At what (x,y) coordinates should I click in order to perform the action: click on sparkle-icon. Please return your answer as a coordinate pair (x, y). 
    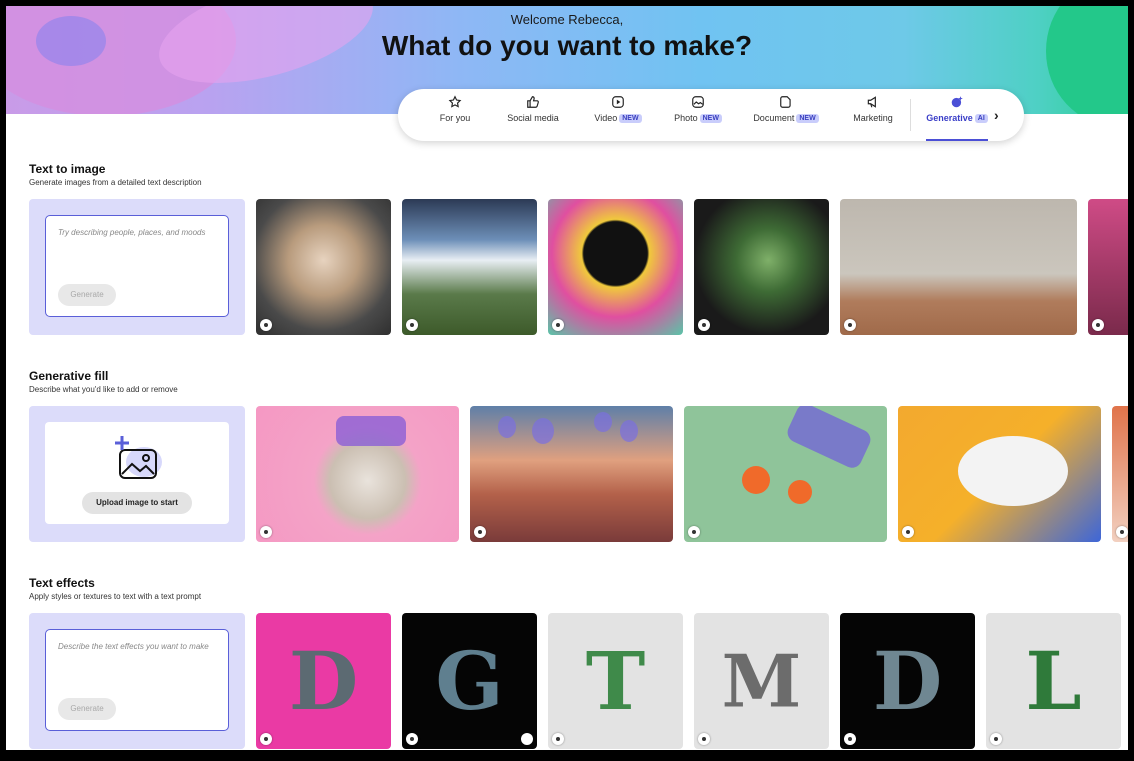
    Looking at the image, I should click on (957, 102).